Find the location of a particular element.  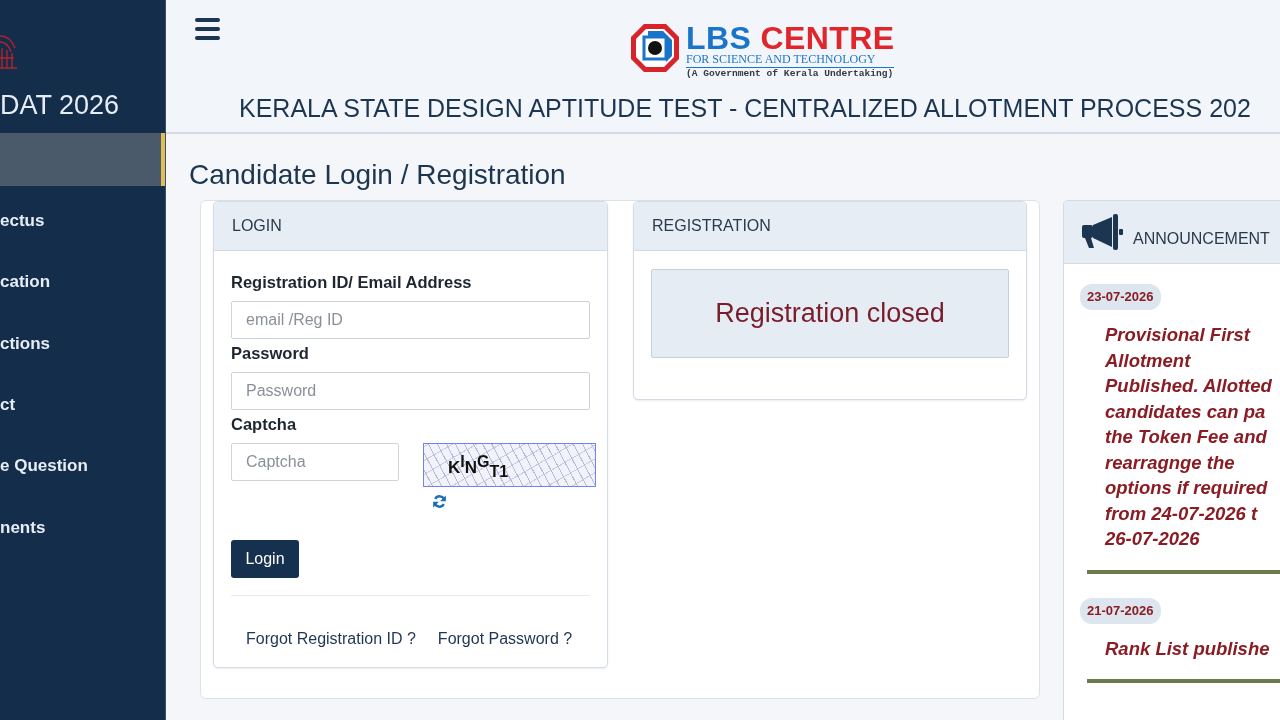

field-label: Registration ID/ Email Address is located at coordinates (351, 282).